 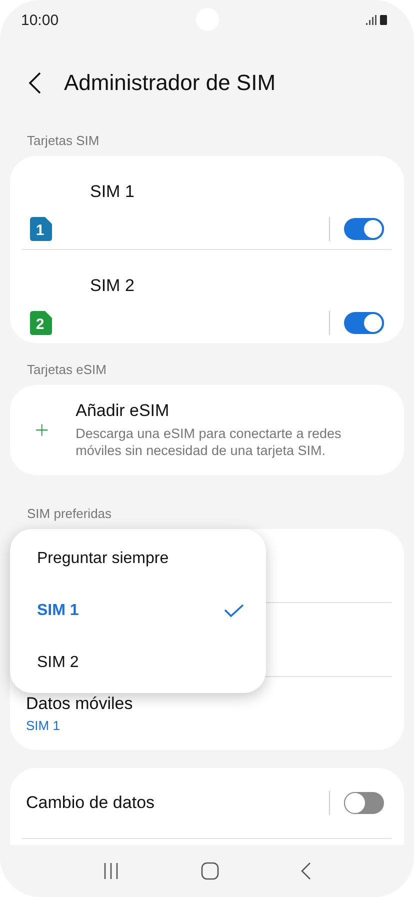 I want to click on item-title: Añadir eSIM, so click(x=123, y=411).